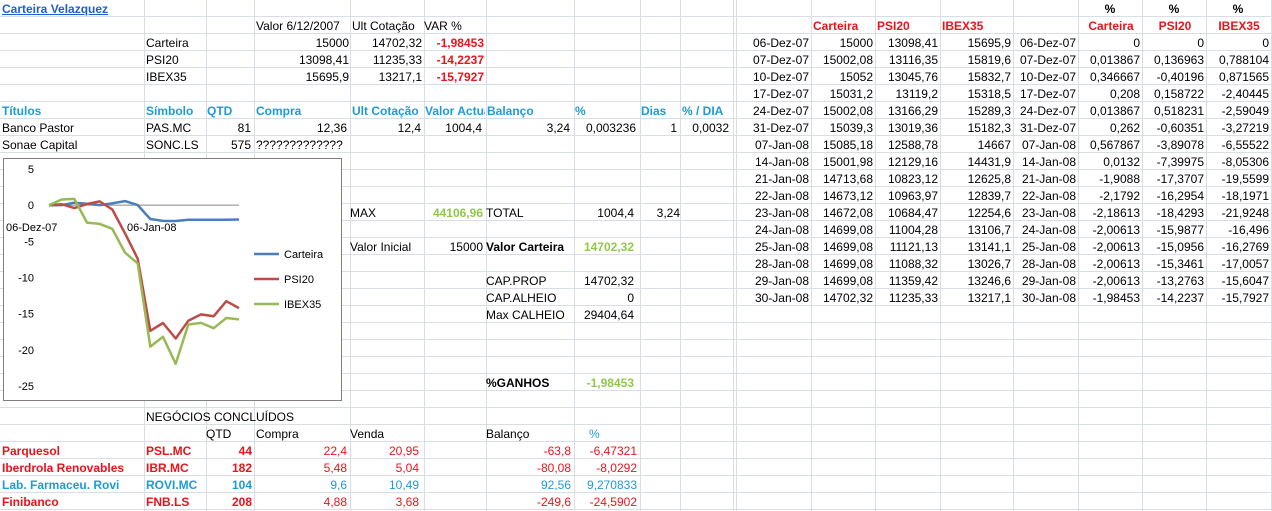 Image resolution: width=1272 pixels, height=511 pixels. What do you see at coordinates (1245, 247) in the screenshot?
I see `history-cell: -16,2769` at bounding box center [1245, 247].